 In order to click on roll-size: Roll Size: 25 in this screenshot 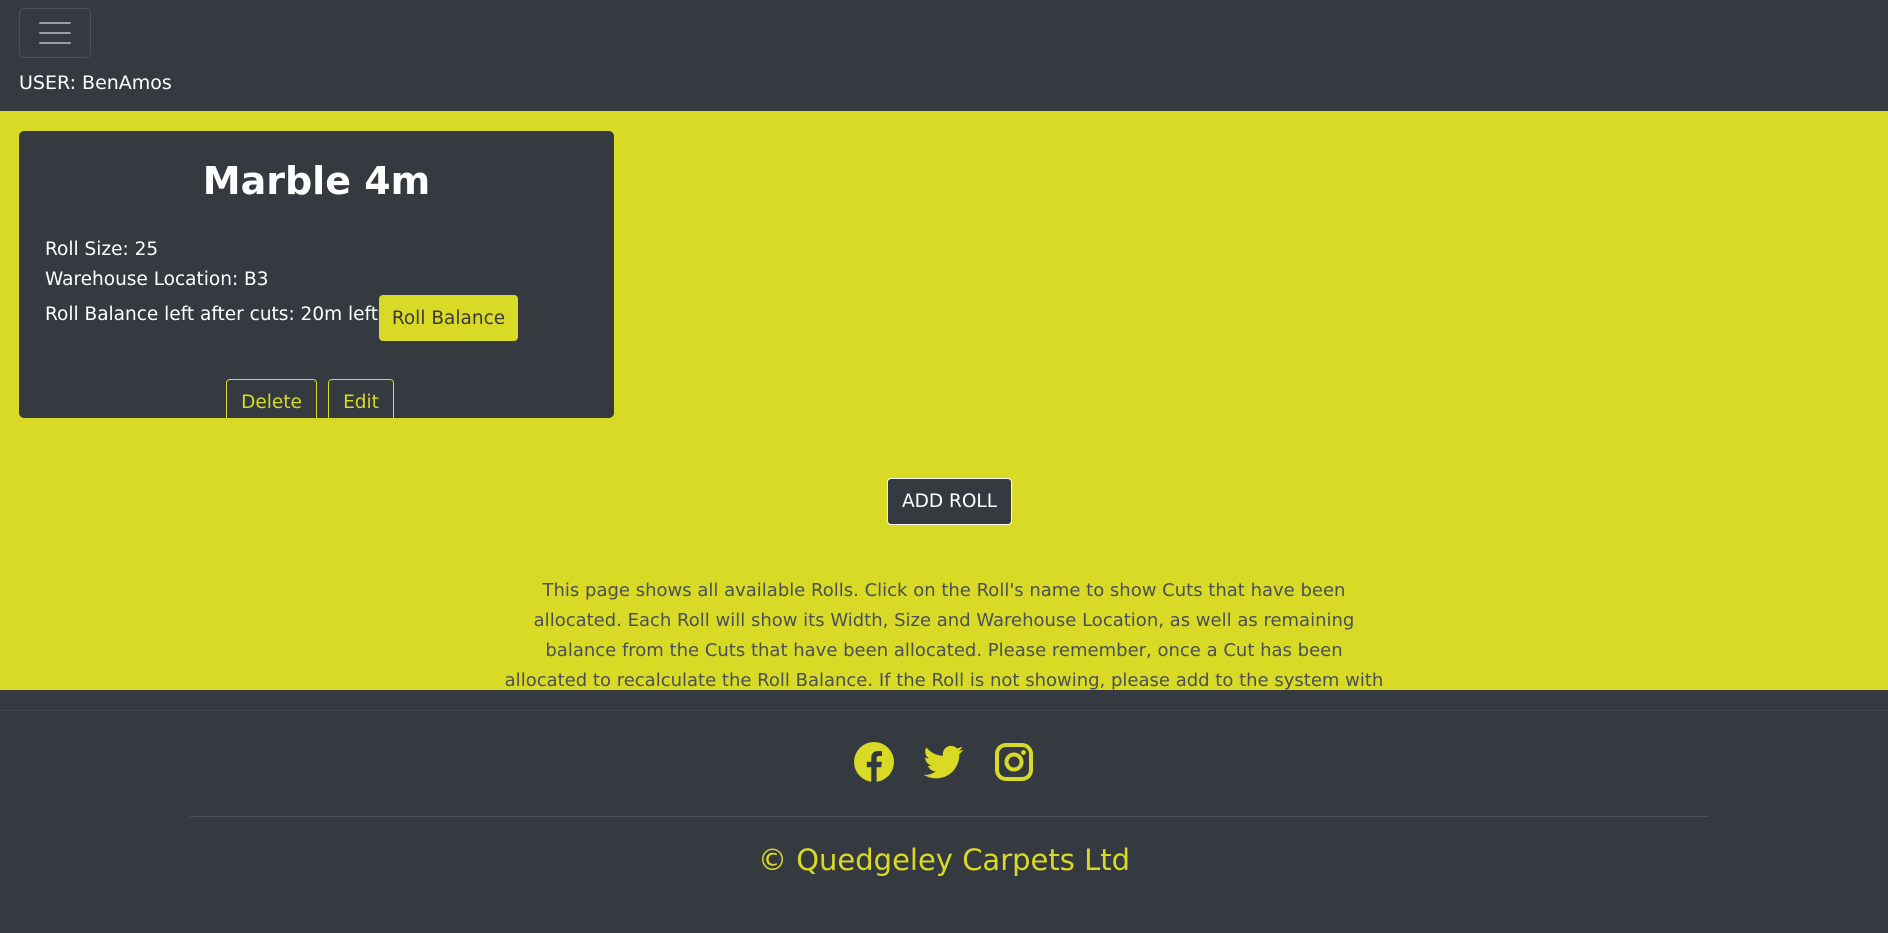, I will do `click(102, 249)`.